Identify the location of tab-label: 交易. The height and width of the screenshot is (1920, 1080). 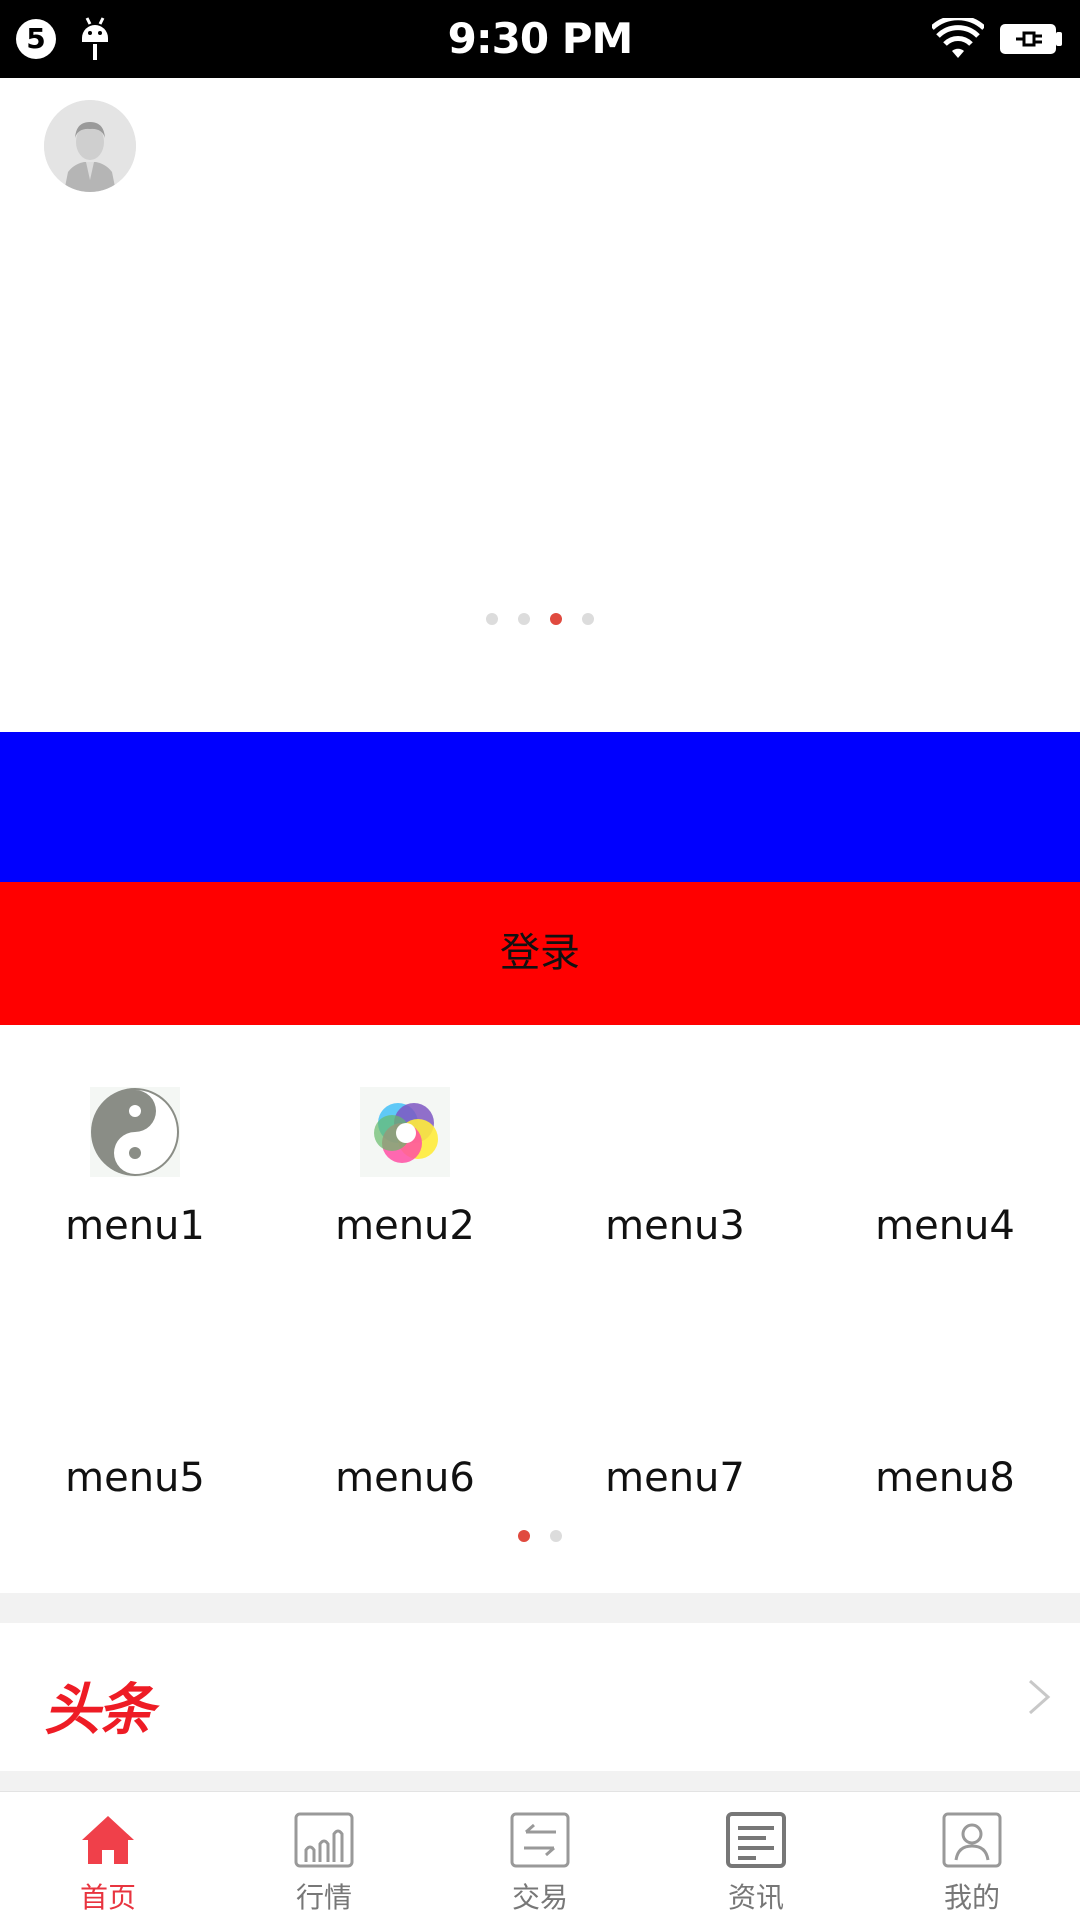
(539, 1897).